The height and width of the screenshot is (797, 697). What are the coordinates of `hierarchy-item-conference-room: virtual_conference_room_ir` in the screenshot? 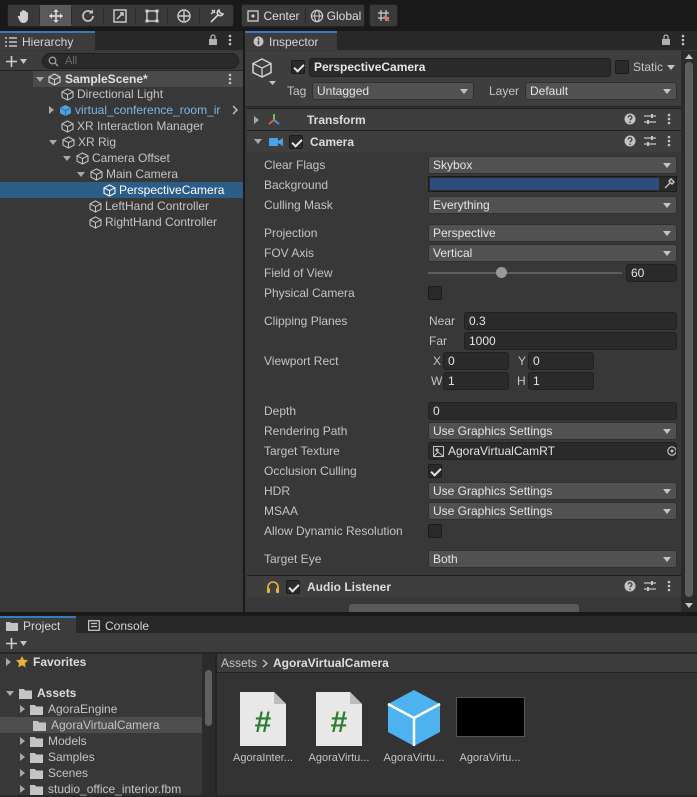 It's located at (146, 110).